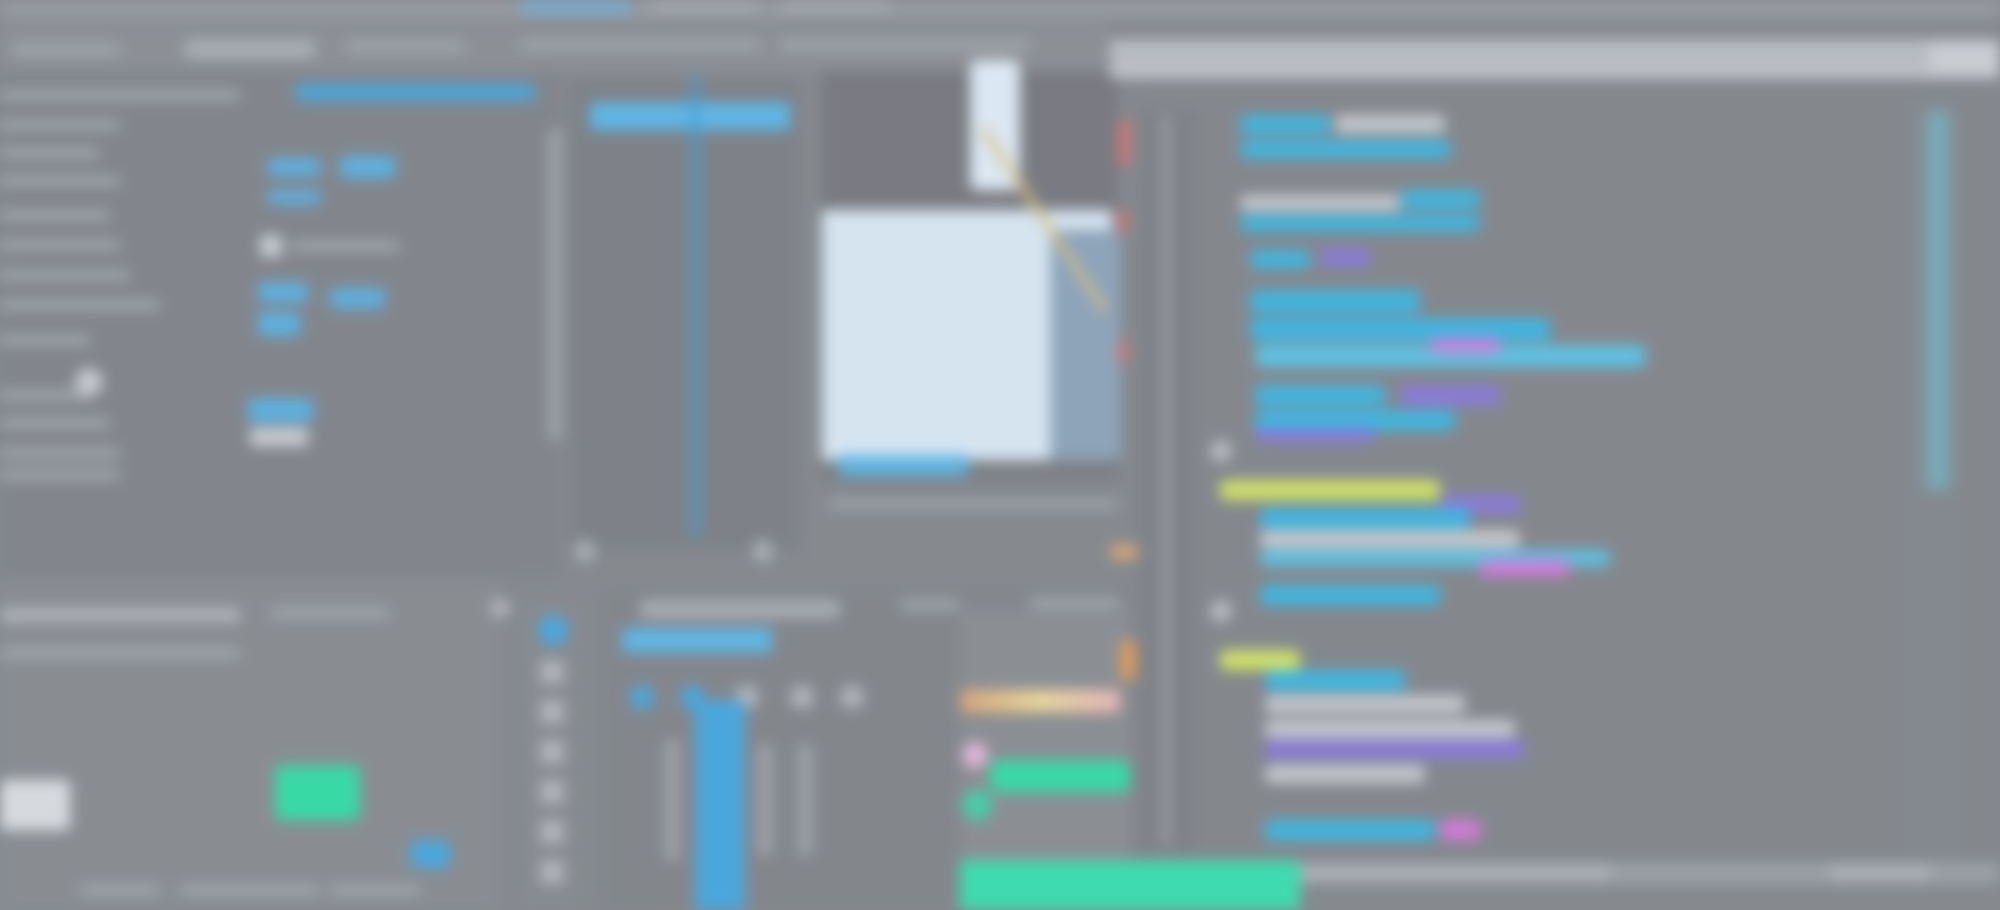  Describe the element at coordinates (415, 92) in the screenshot. I see `properties-blue-header` at that location.